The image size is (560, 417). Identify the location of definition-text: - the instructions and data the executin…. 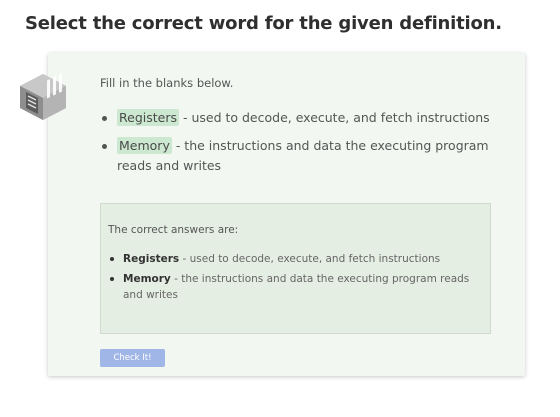
(303, 155).